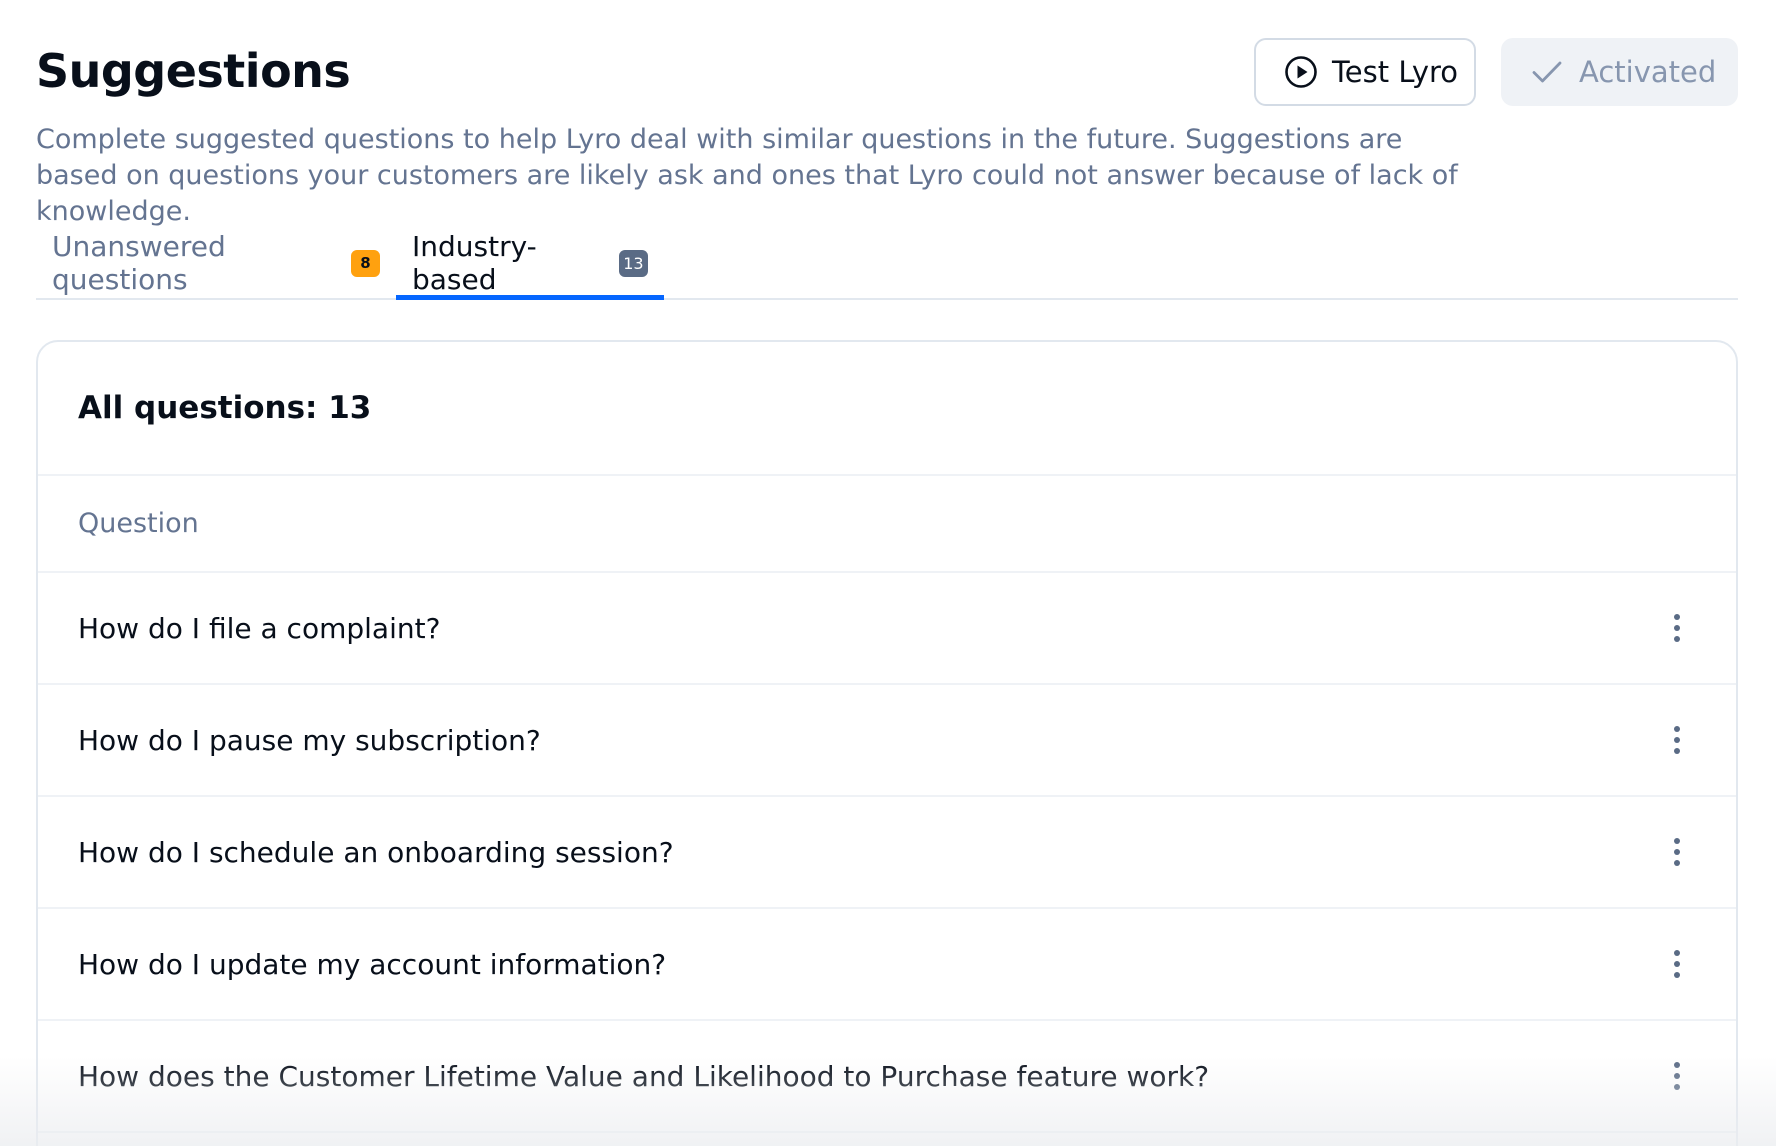  What do you see at coordinates (887, 265) in the screenshot?
I see `suggestion-tabs: Unanswered questions 8 Industry-based 13` at bounding box center [887, 265].